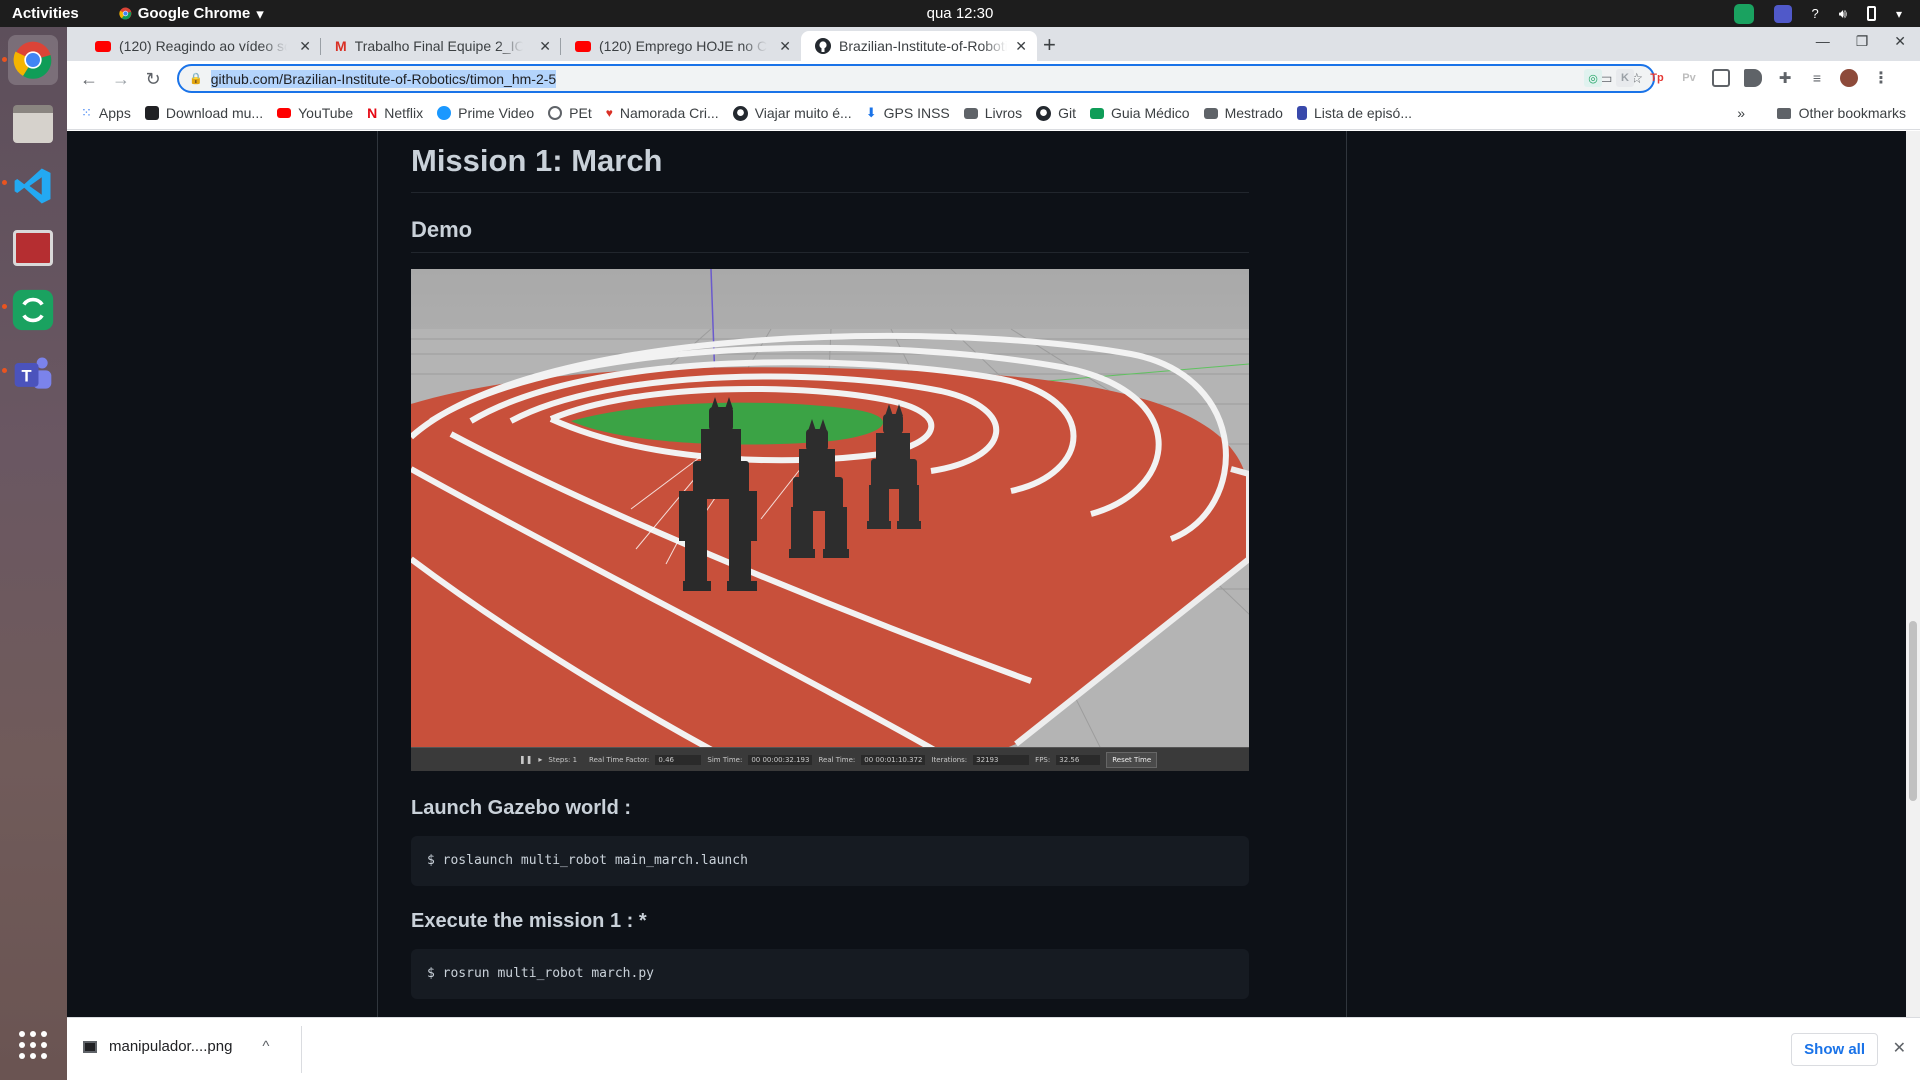 Image resolution: width=1920 pixels, height=1080 pixels. What do you see at coordinates (681, 46) in the screenshot?
I see `tab-youtube-emprego: (120) Emprego HOJE no Canal ✕` at bounding box center [681, 46].